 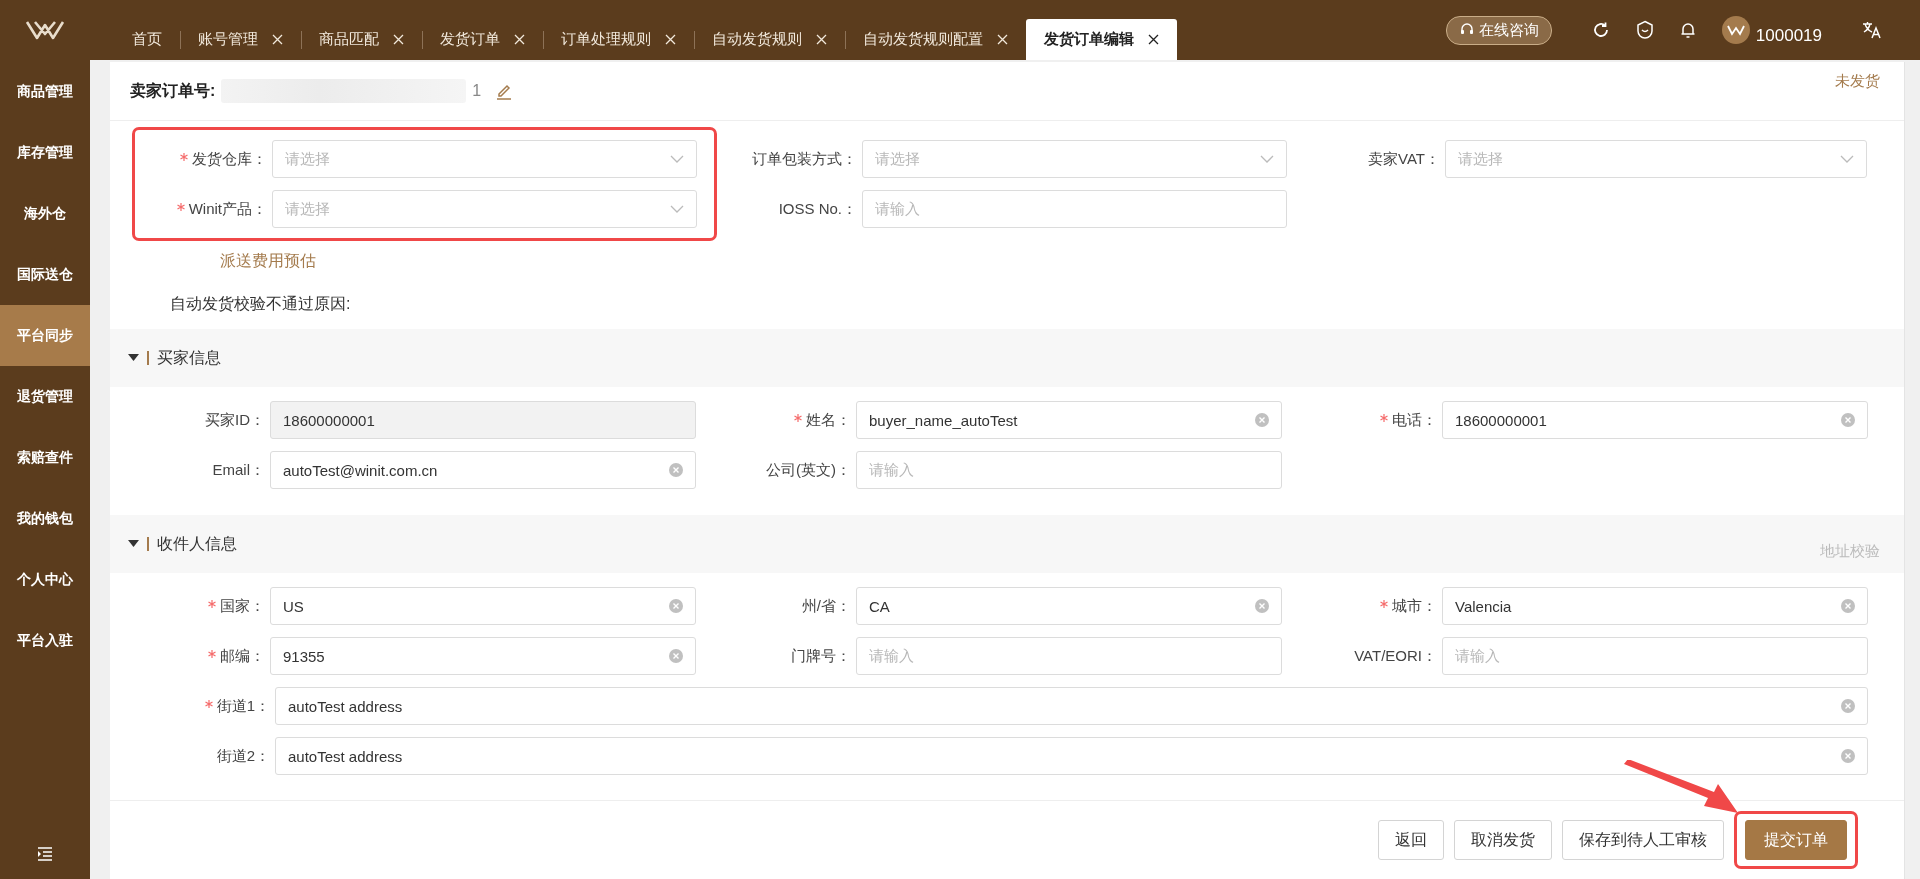 What do you see at coordinates (45, 457) in the screenshot?
I see `sidebar-item: 索赔查件` at bounding box center [45, 457].